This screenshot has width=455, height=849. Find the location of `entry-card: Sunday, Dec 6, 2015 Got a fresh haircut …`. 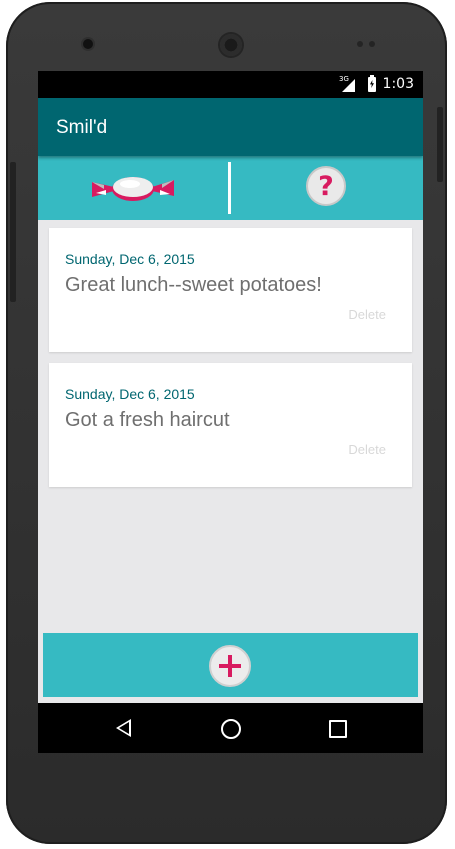

entry-card: Sunday, Dec 6, 2015 Got a fresh haircut … is located at coordinates (230, 425).